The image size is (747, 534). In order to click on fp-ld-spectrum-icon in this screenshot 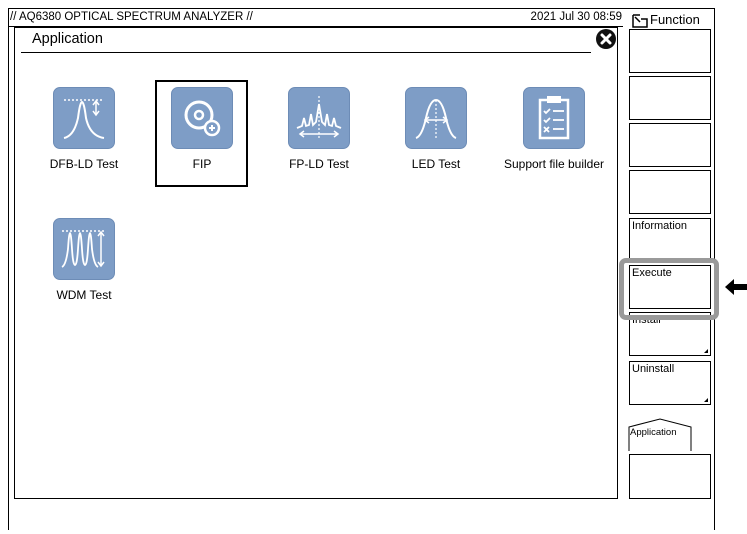, I will do `click(319, 118)`.